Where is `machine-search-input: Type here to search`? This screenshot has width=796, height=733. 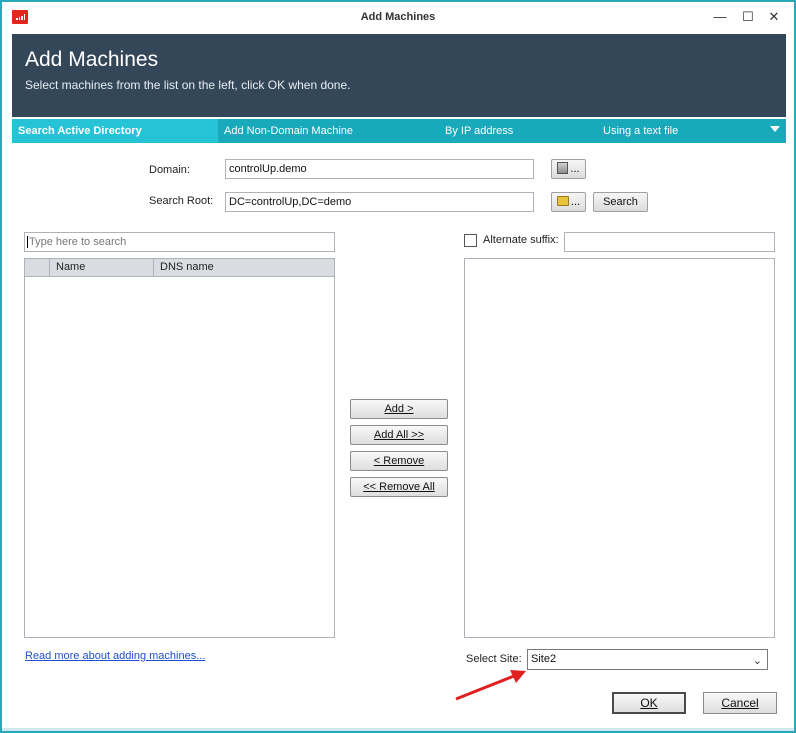
machine-search-input: Type here to search is located at coordinates (179, 242).